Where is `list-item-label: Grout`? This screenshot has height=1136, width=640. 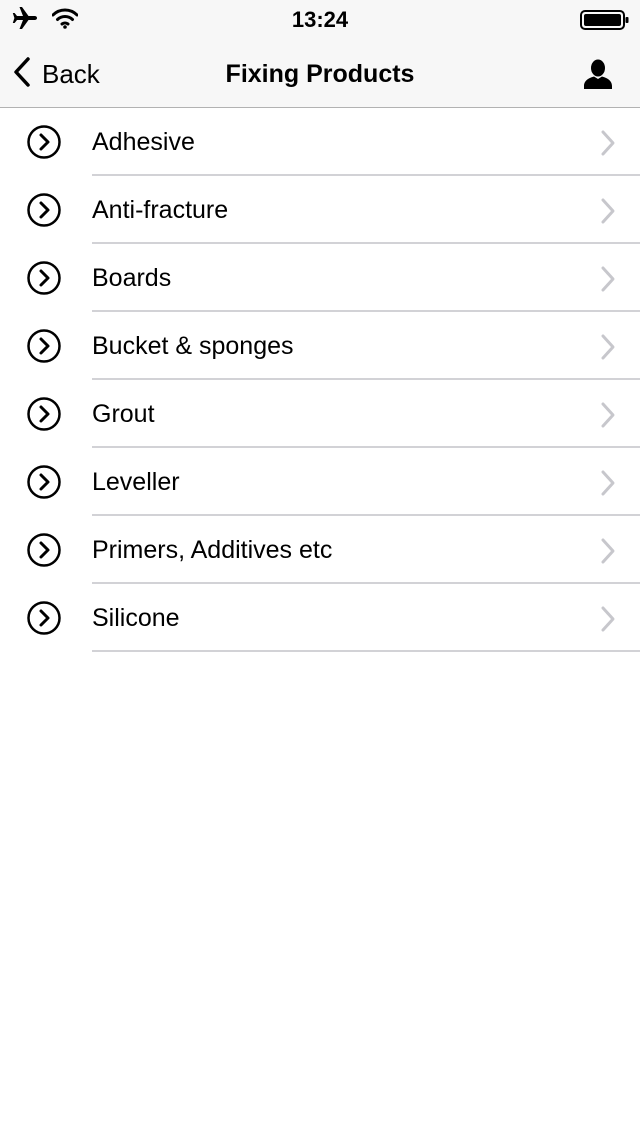
list-item-label: Grout is located at coordinates (123, 414).